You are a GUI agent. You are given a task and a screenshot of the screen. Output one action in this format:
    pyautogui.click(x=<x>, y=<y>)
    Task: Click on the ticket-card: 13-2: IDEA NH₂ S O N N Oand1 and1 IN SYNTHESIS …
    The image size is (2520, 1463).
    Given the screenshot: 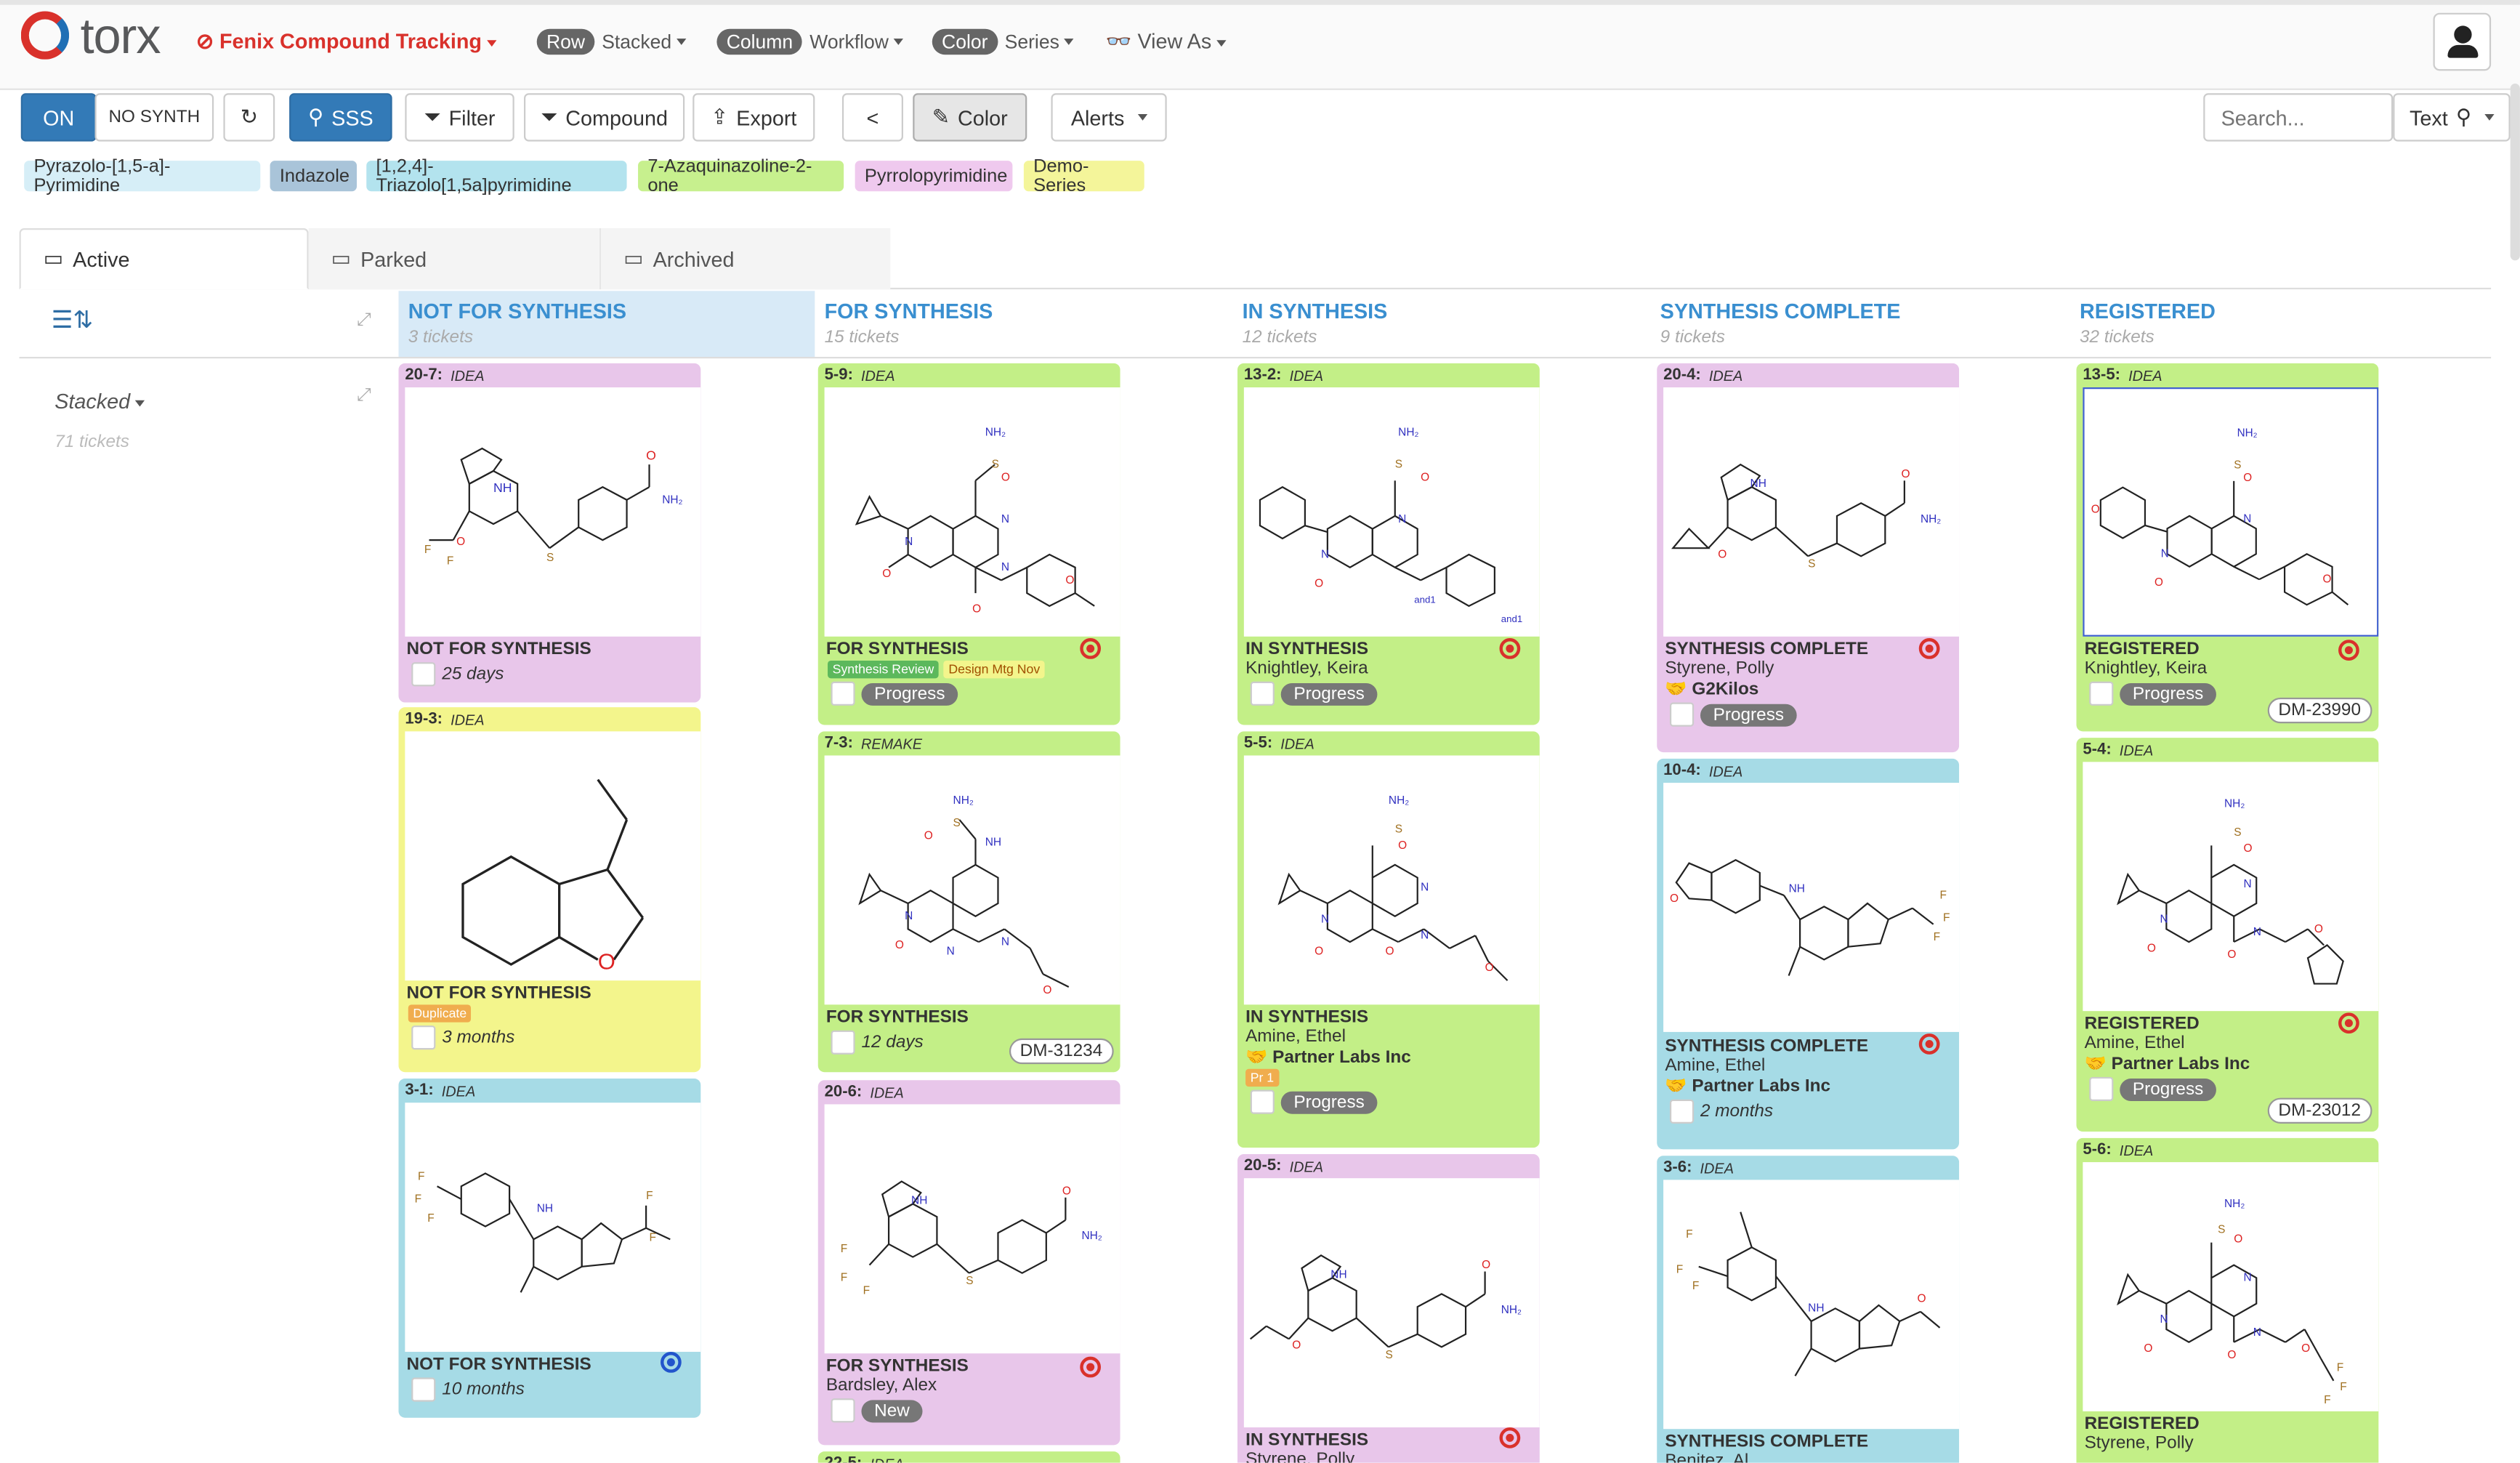 What is the action you would take?
    pyautogui.click(x=1388, y=544)
    